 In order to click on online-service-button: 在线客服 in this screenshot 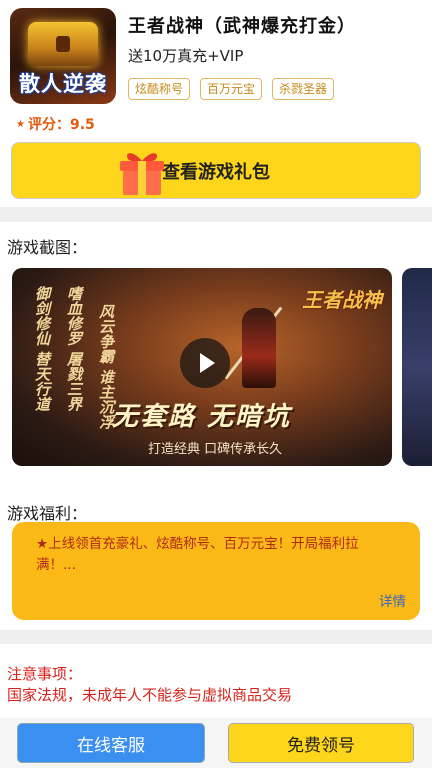, I will do `click(111, 743)`.